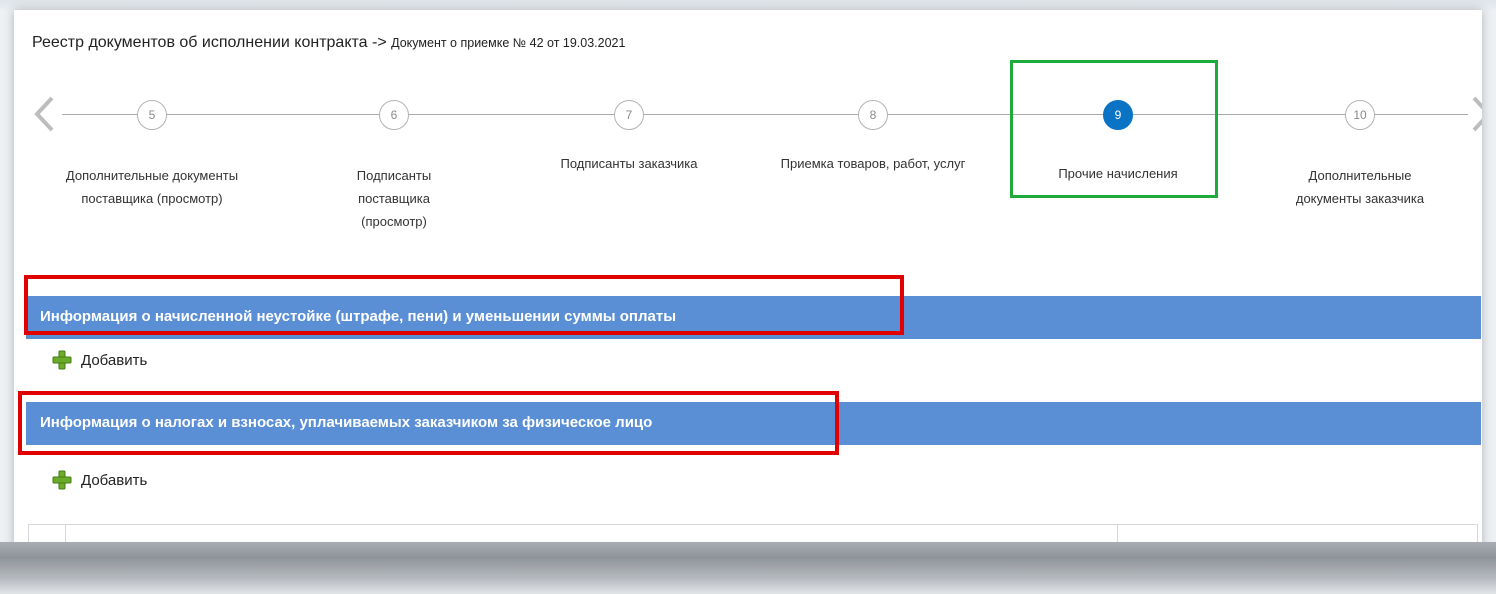  I want to click on add-penalty-button: Добавить, so click(99, 360).